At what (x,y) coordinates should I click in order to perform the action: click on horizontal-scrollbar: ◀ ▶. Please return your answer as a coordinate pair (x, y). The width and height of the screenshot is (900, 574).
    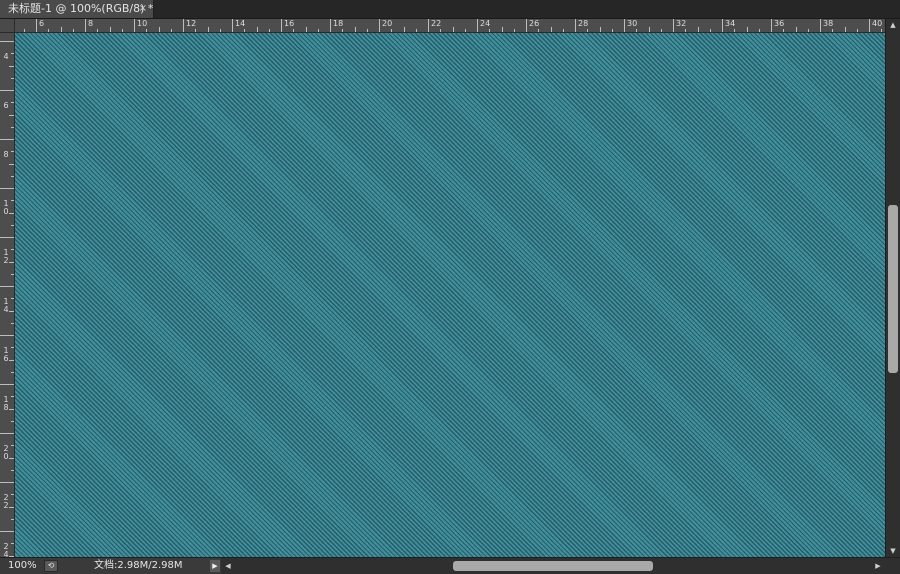
    Looking at the image, I should click on (553, 566).